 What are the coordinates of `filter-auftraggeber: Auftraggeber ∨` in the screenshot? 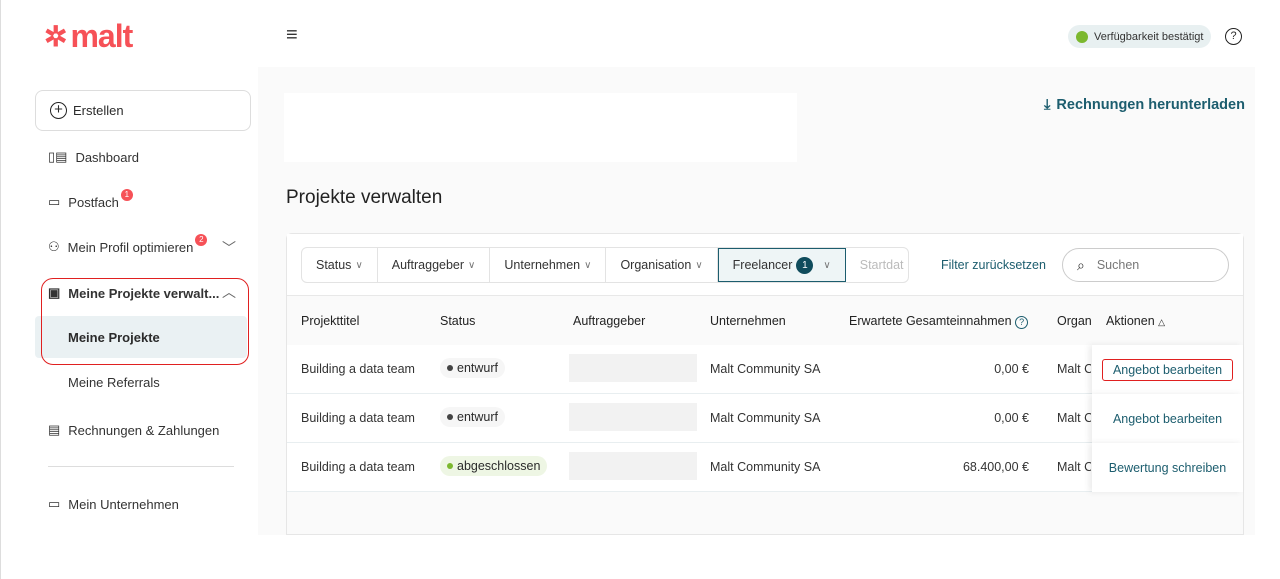 It's located at (434, 265).